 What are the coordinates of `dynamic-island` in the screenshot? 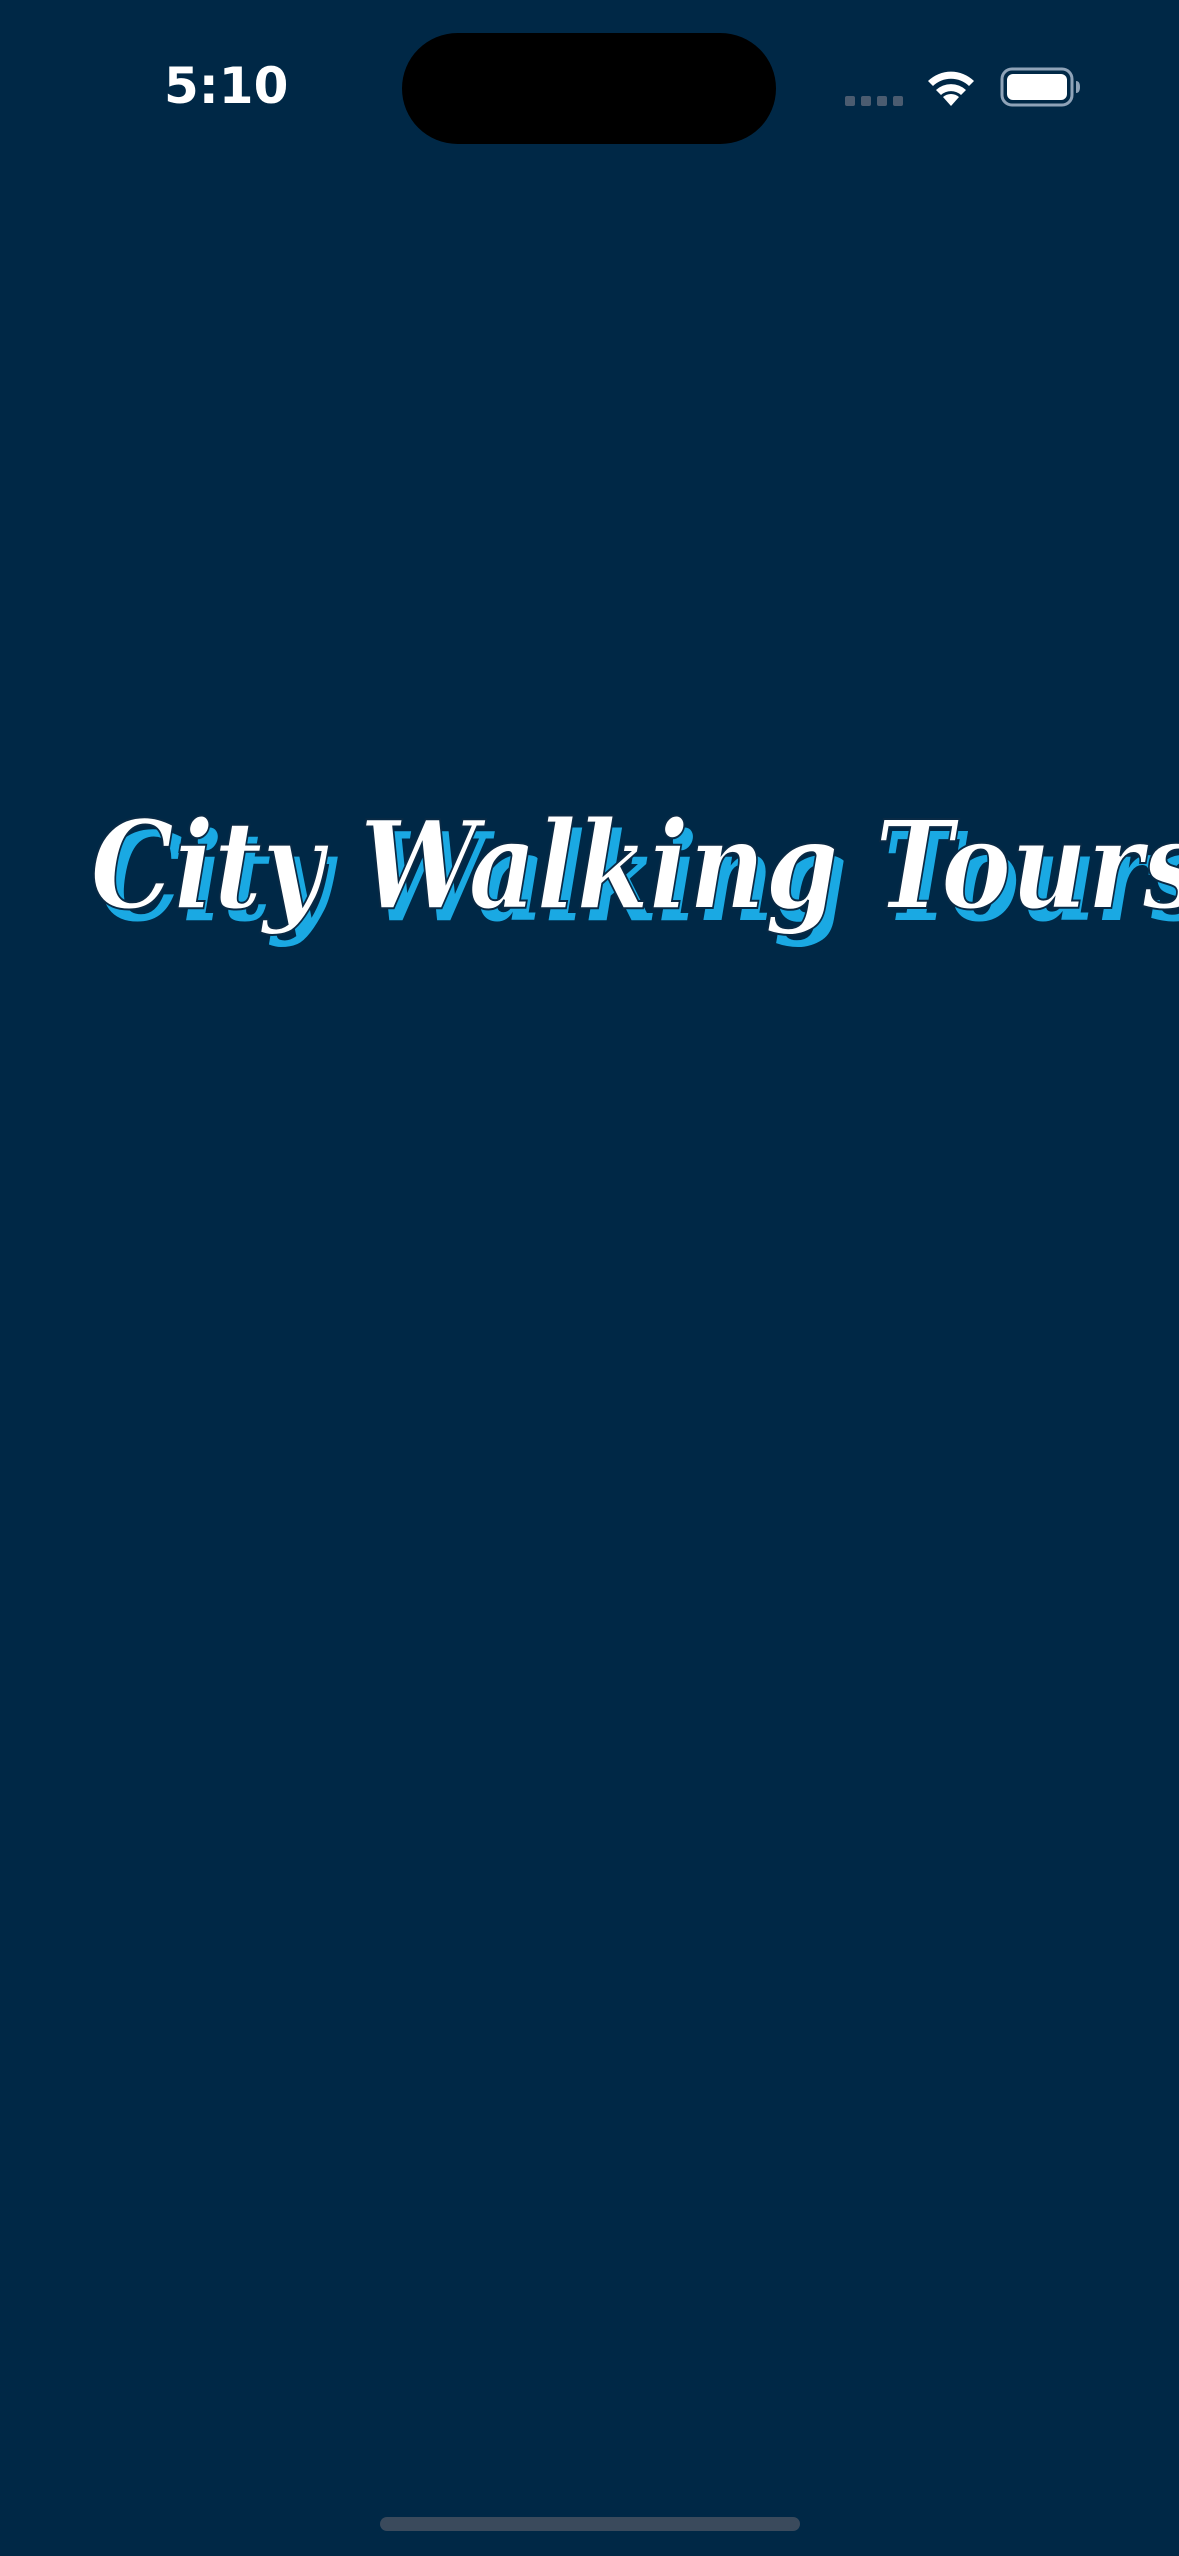 It's located at (589, 88).